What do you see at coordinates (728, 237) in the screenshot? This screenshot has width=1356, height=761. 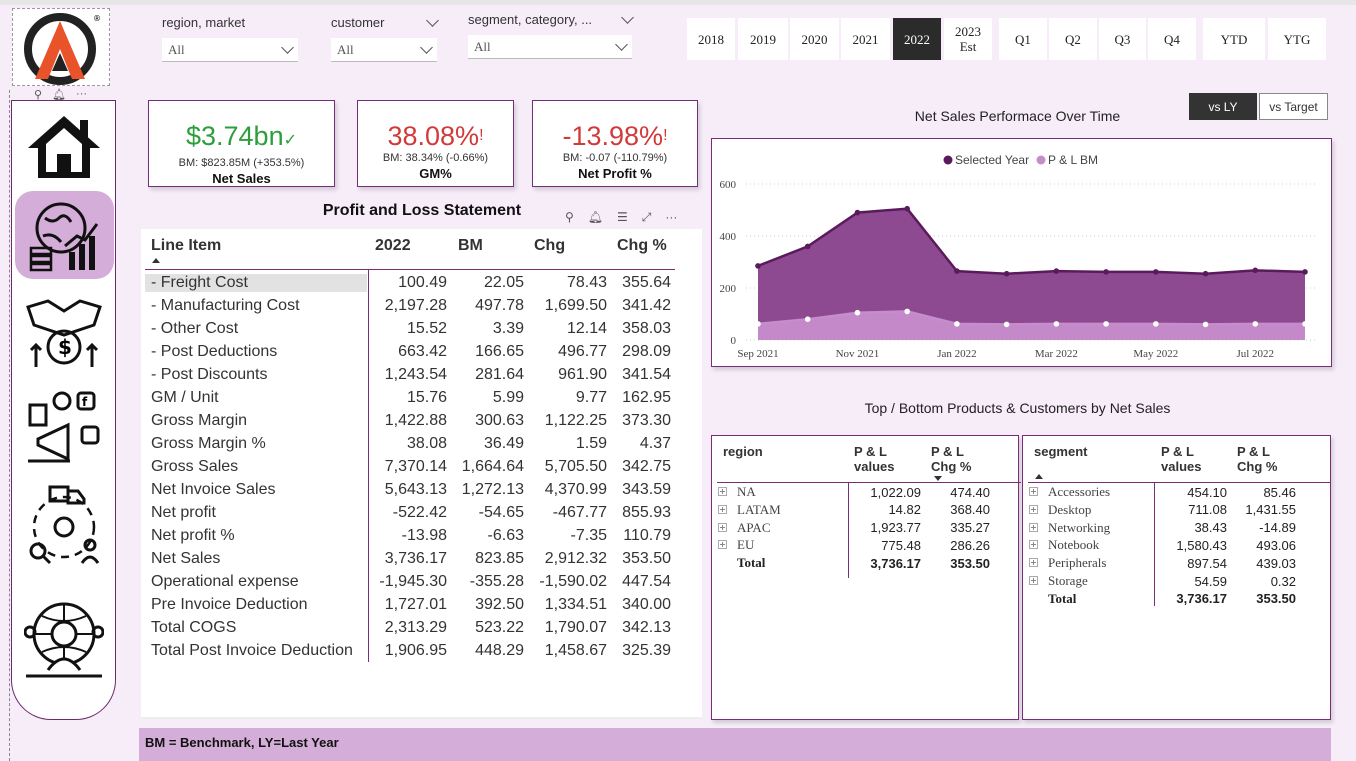 I see `y-tick-label: 400` at bounding box center [728, 237].